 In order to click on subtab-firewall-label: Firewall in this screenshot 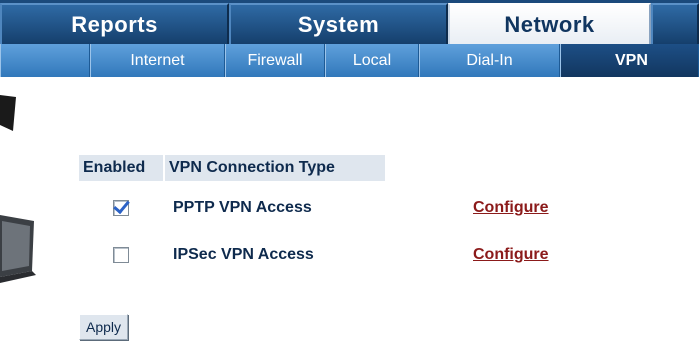, I will do `click(275, 60)`.